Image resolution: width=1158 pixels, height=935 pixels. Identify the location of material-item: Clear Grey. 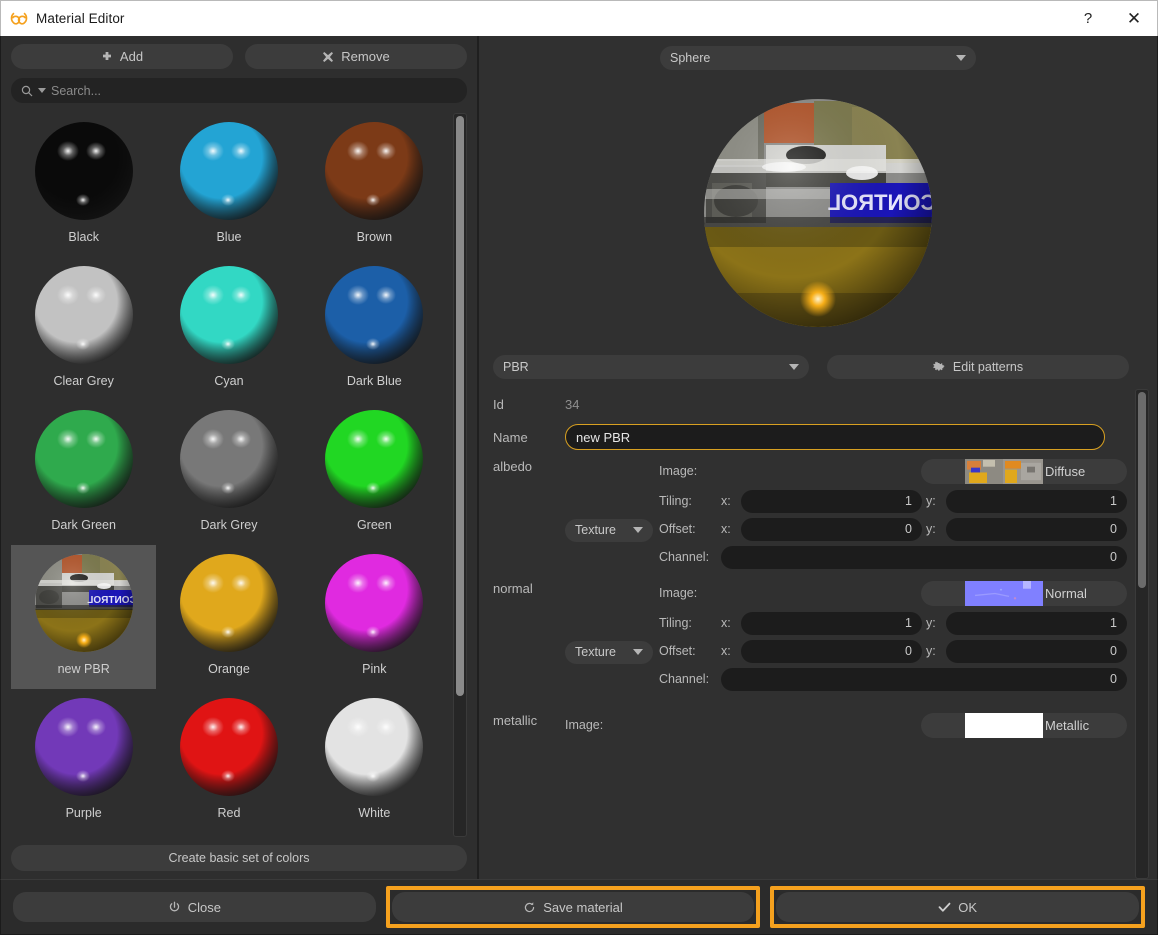
(83, 329).